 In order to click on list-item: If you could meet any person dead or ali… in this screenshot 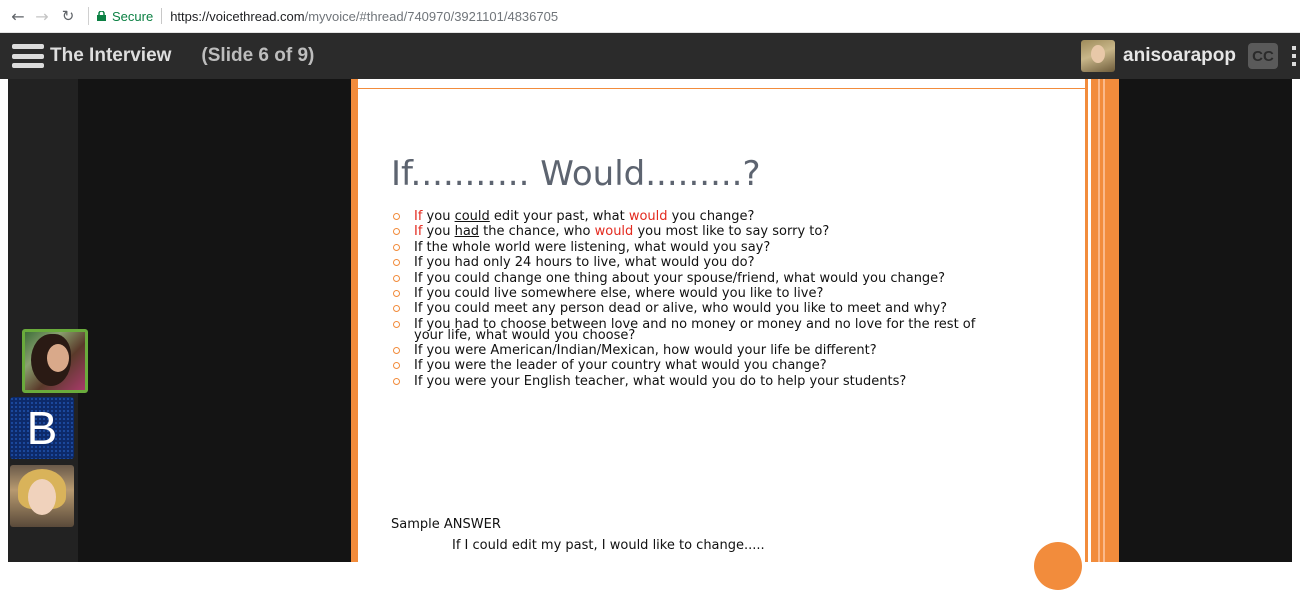, I will do `click(711, 308)`.